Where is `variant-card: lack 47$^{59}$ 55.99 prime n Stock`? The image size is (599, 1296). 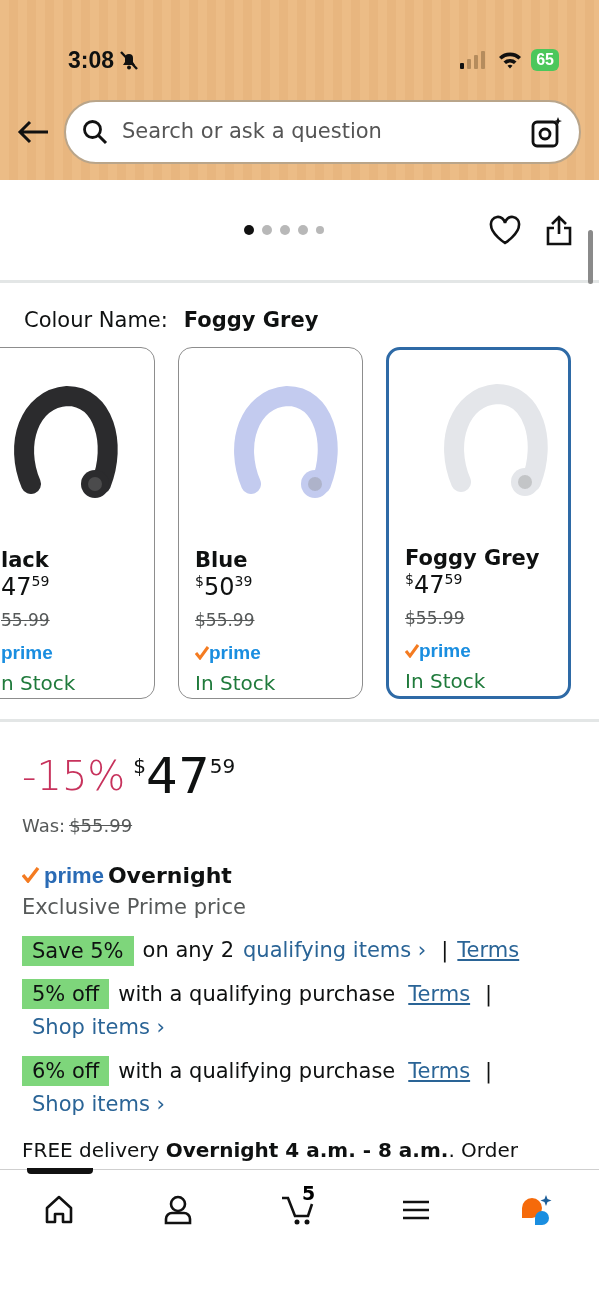
variant-card: lack 47$^{59}$ 55.99 prime n Stock is located at coordinates (77, 522).